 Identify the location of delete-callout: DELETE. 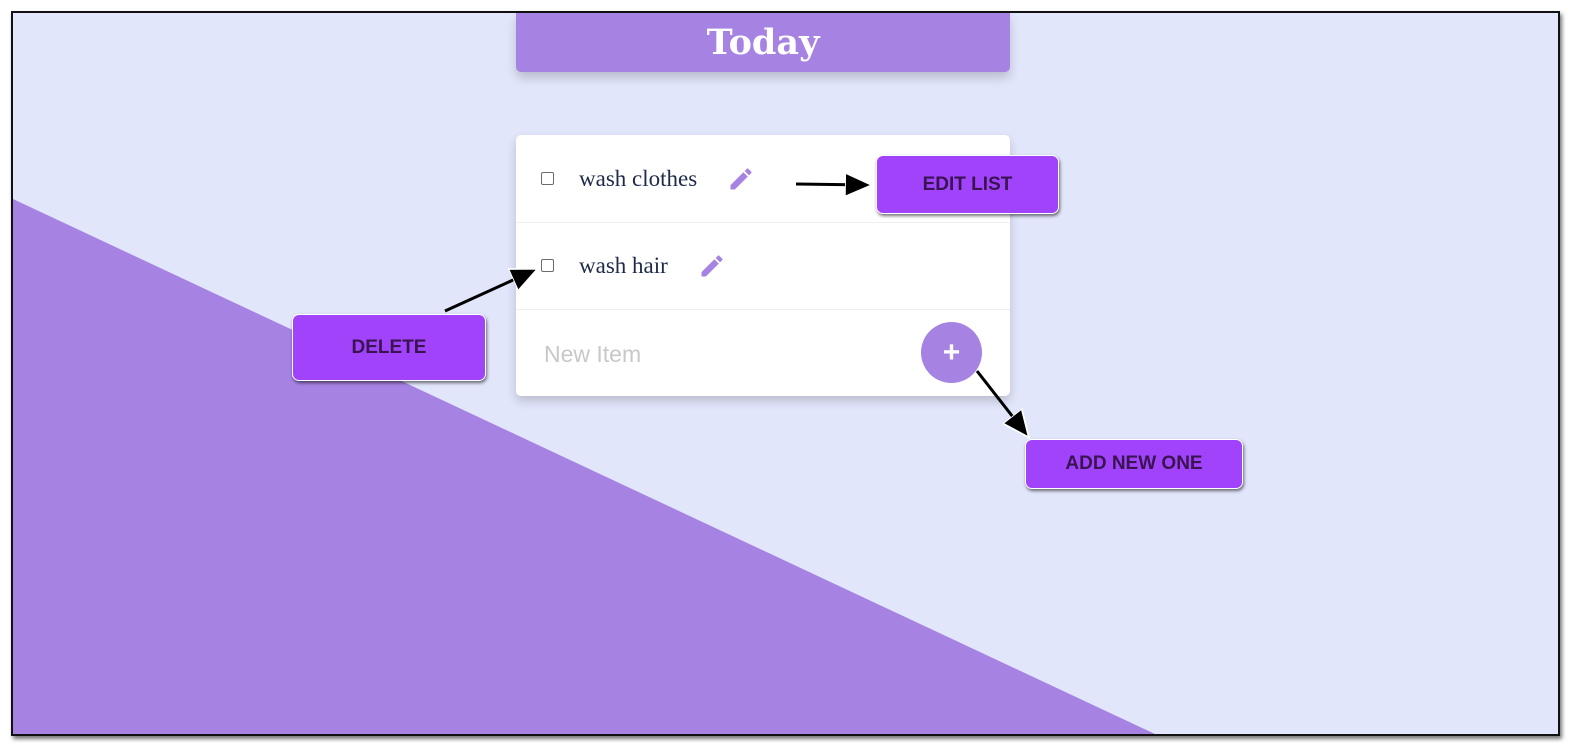
(389, 347).